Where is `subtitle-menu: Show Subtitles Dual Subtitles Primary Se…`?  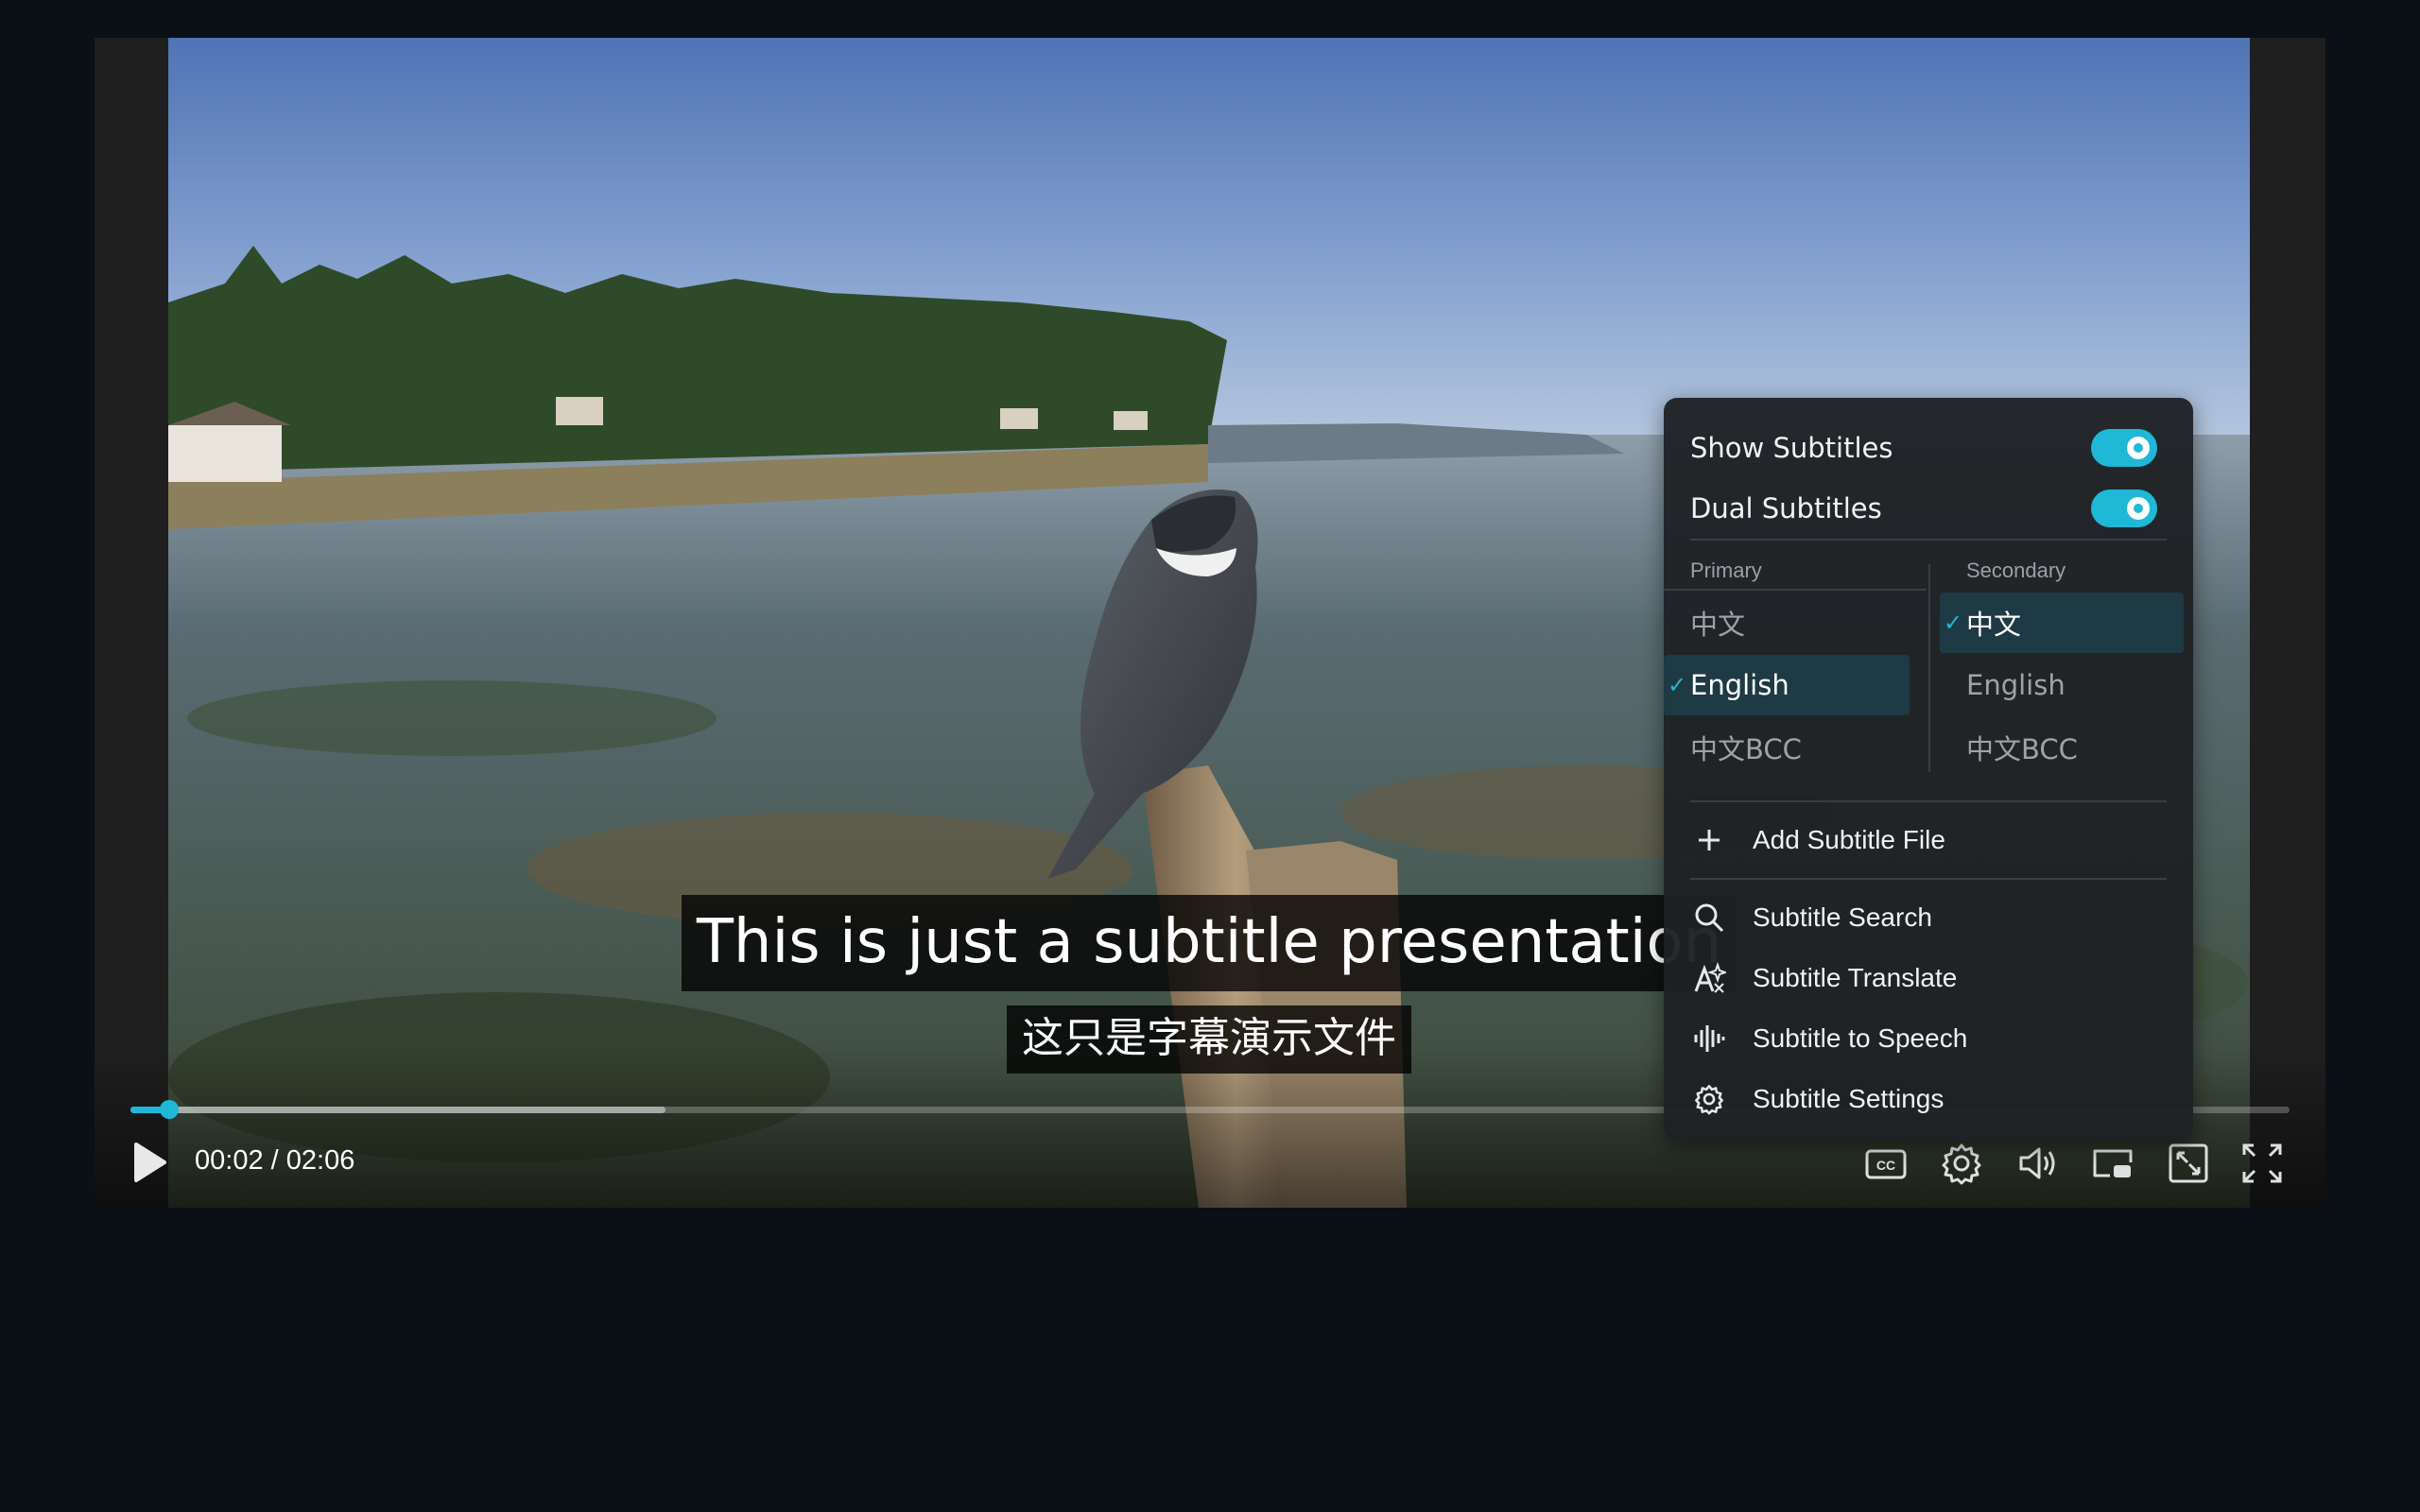 subtitle-menu: Show Subtitles Dual Subtitles Primary Se… is located at coordinates (1929, 769).